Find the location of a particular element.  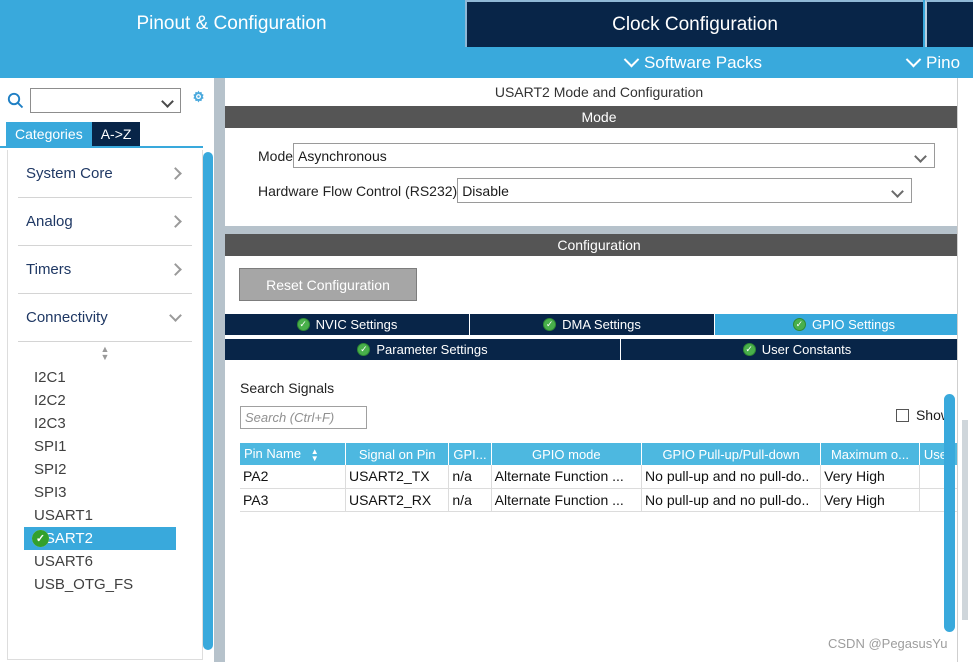

chevron-right-icon is located at coordinates (175, 173).